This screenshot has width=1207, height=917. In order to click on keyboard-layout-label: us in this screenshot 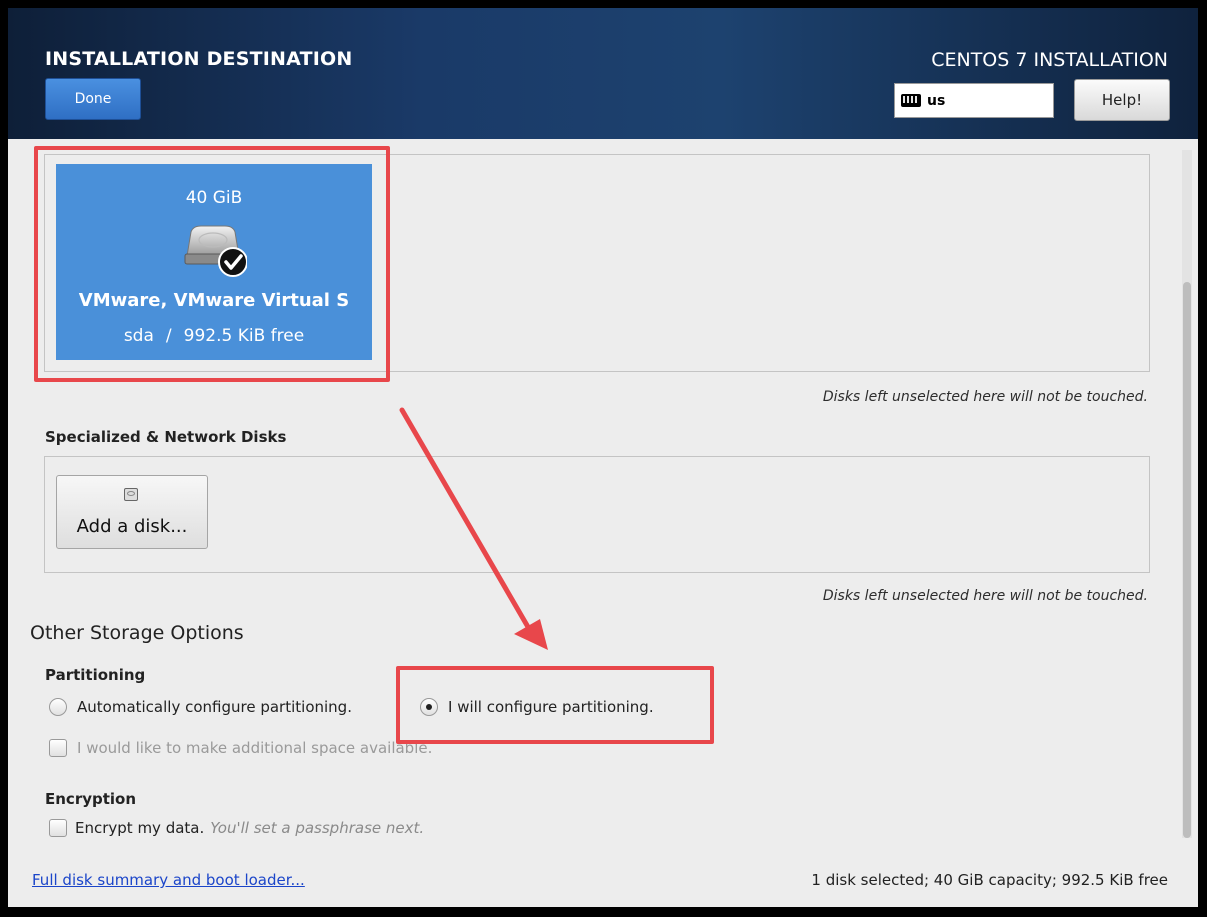, I will do `click(936, 100)`.